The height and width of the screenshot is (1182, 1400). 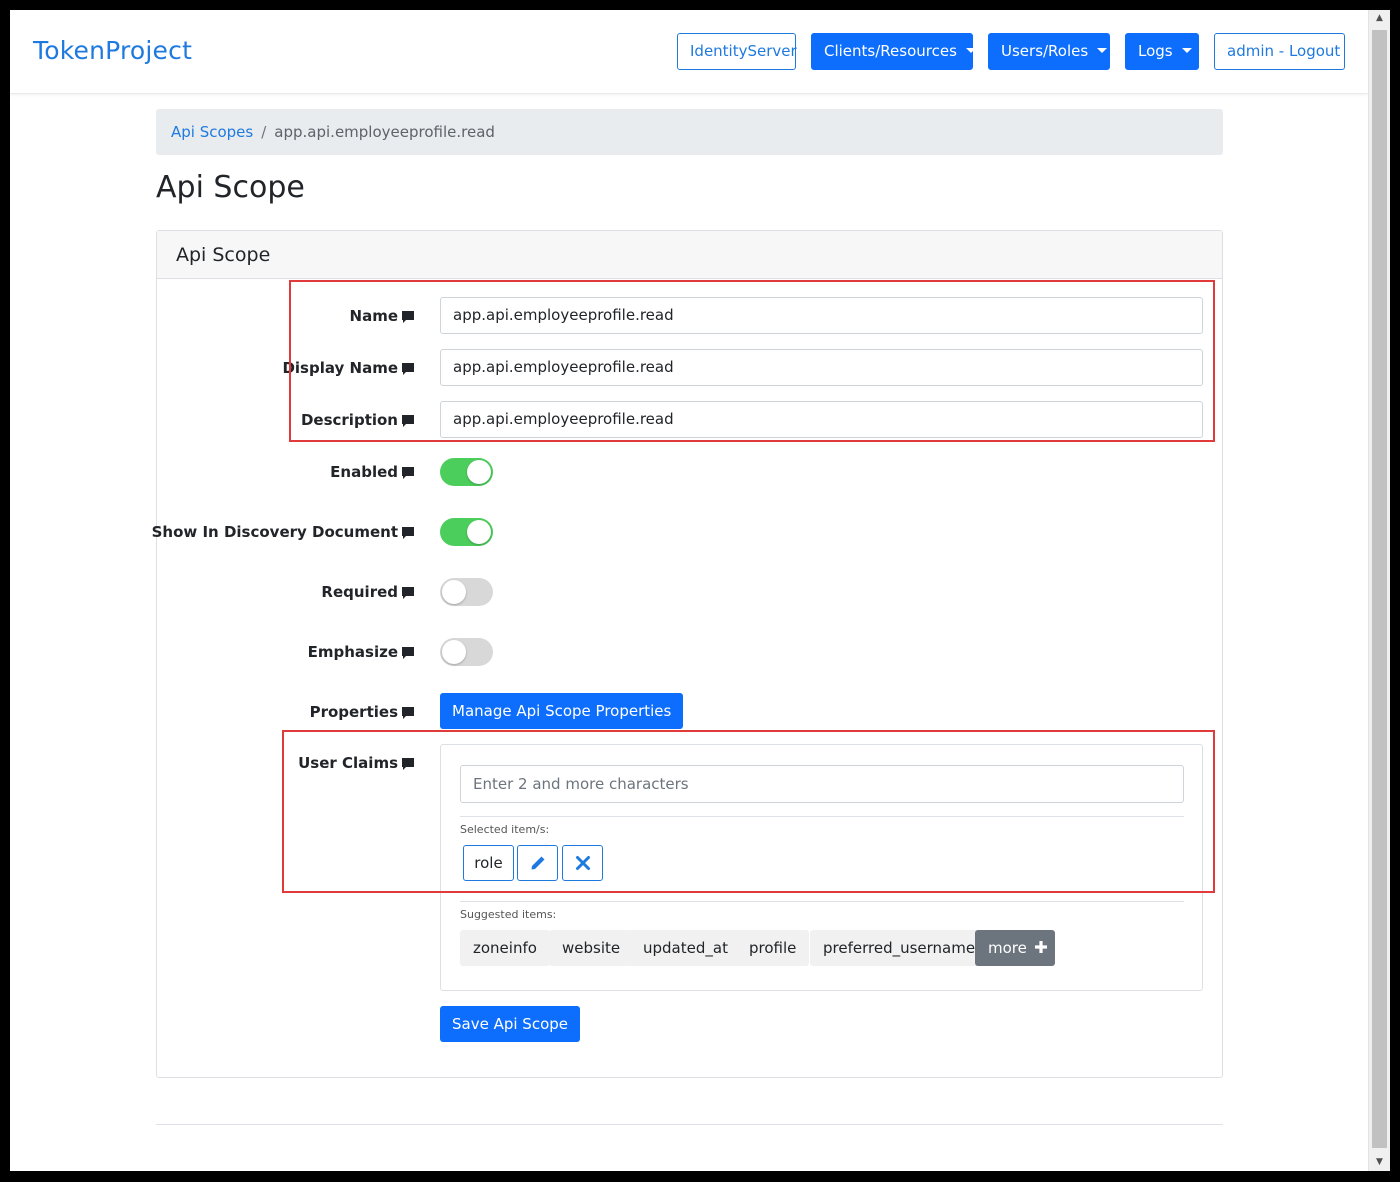 I want to click on enabled-label: Enabled, so click(x=364, y=472).